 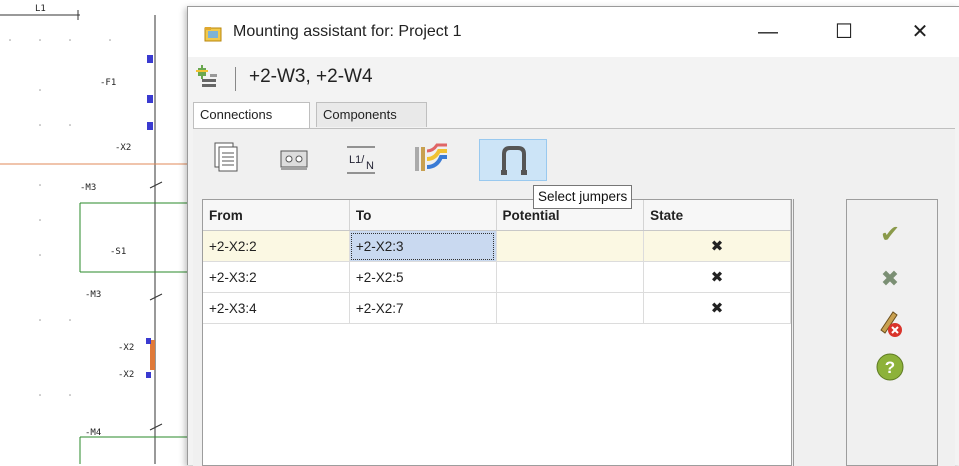 I want to click on select-jumpers-tooltip: Select jumpers, so click(x=583, y=197).